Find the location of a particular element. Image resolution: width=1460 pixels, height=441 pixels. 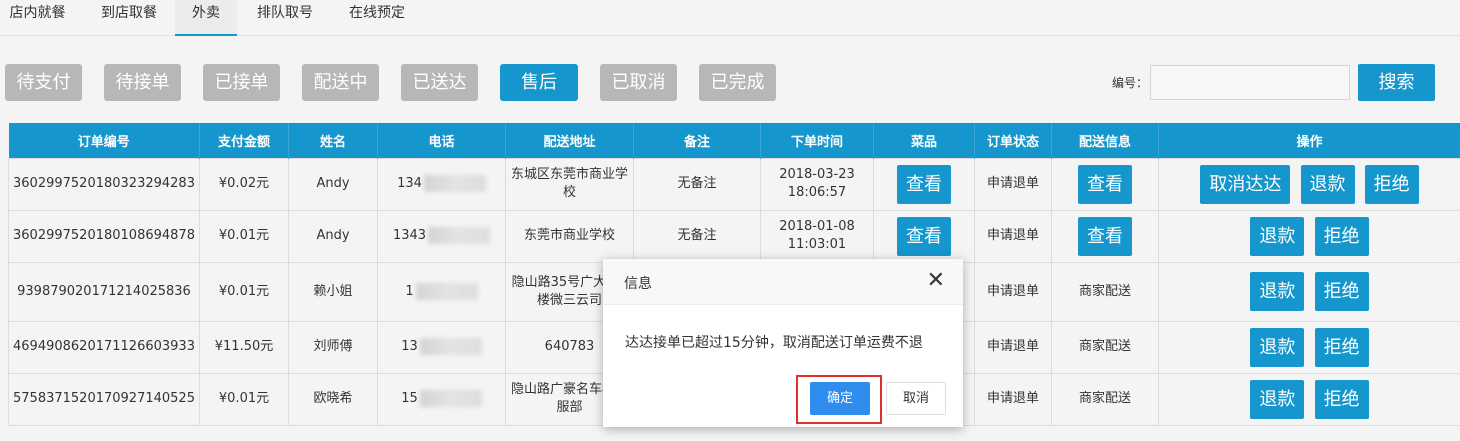

col-amount: 支付金额 is located at coordinates (244, 140).